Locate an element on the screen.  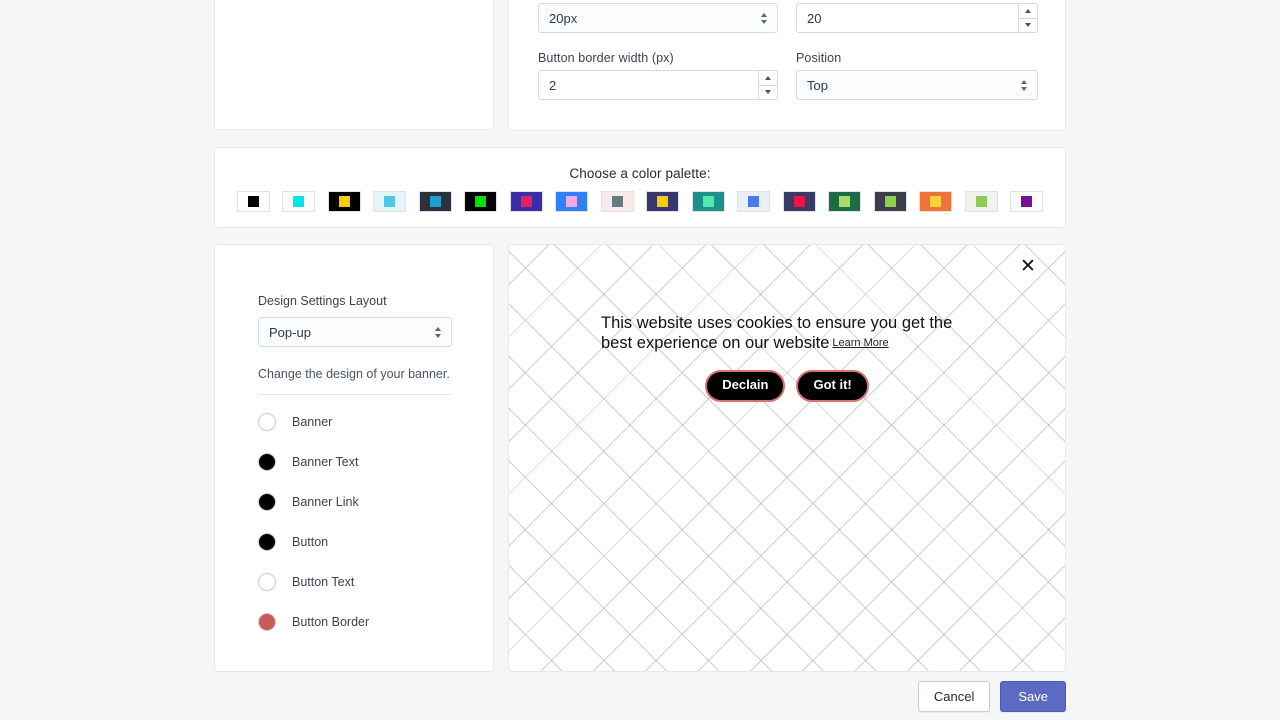
design-layout-value: Pop-up is located at coordinates (290, 332).